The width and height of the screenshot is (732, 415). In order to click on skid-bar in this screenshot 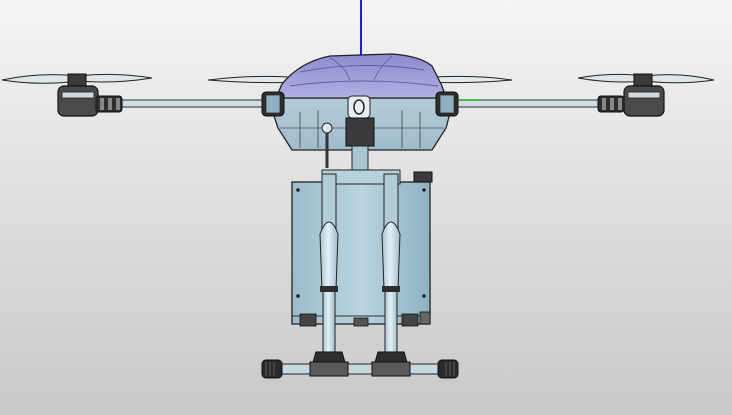, I will do `click(360, 369)`.